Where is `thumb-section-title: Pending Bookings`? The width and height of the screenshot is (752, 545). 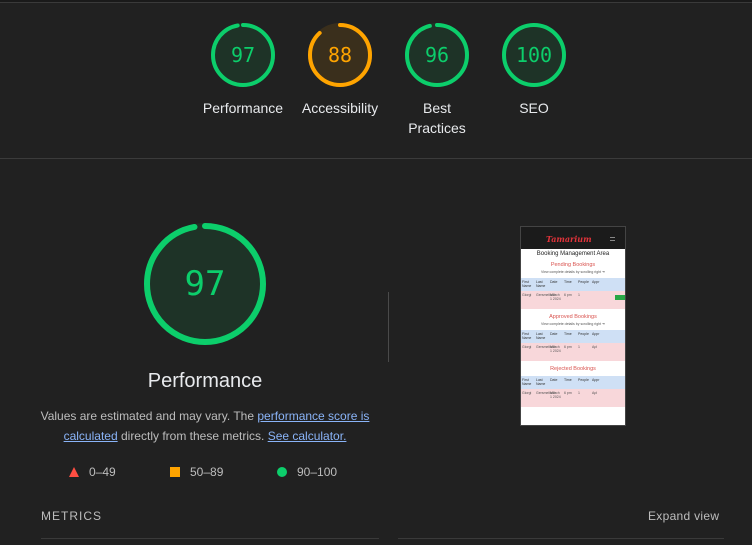 thumb-section-title: Pending Bookings is located at coordinates (573, 265).